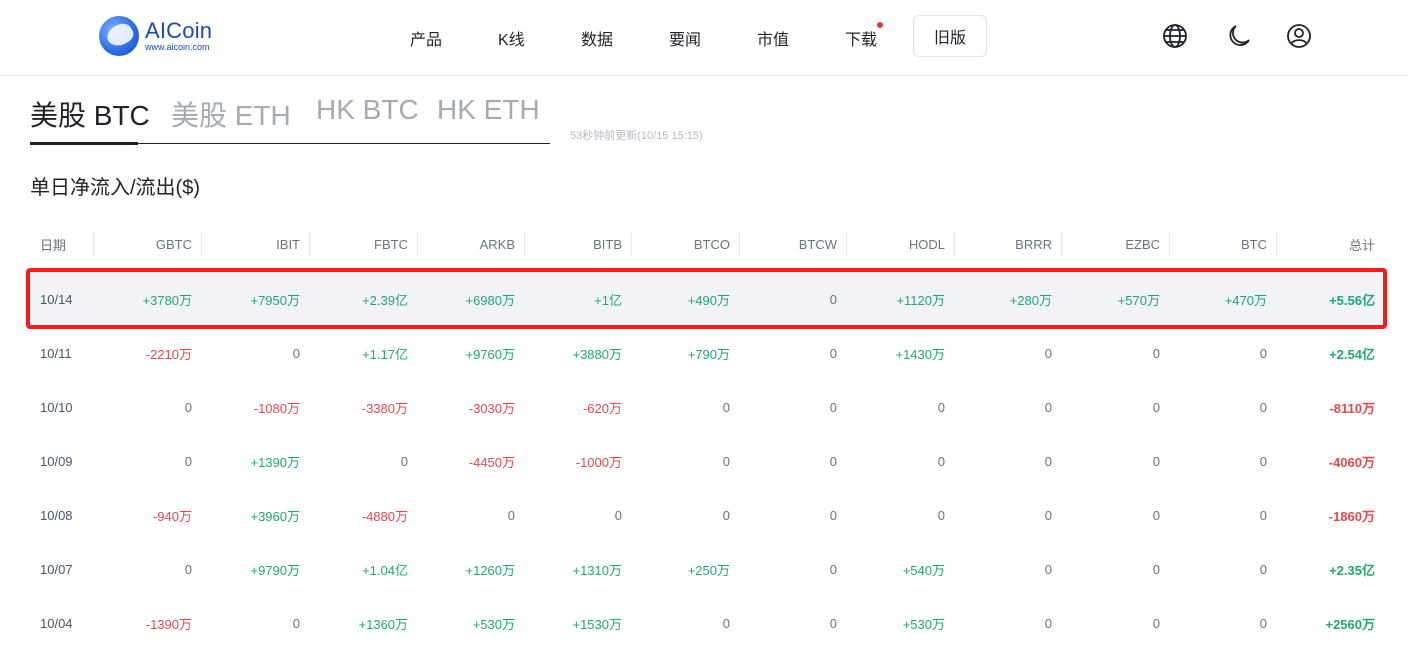  What do you see at coordinates (636, 136) in the screenshot?
I see `update-time: 53秒钟前更新(10/15 15:15)` at bounding box center [636, 136].